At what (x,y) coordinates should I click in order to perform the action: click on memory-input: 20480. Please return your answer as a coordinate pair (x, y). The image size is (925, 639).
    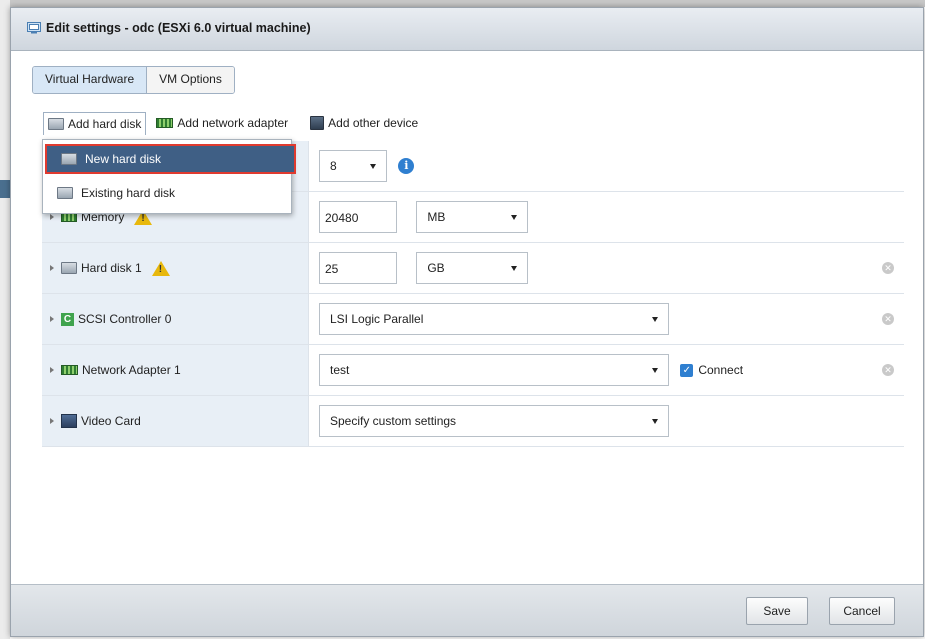
    Looking at the image, I should click on (358, 217).